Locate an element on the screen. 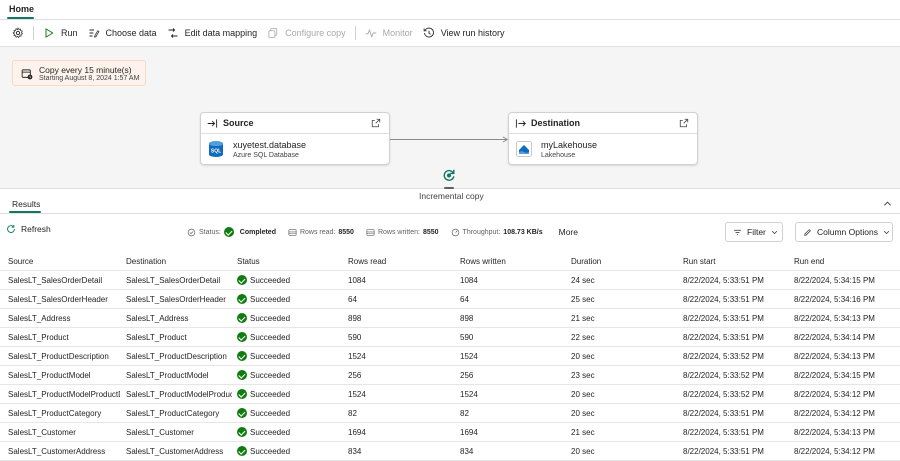 The height and width of the screenshot is (461, 900). play-icon is located at coordinates (49, 33).